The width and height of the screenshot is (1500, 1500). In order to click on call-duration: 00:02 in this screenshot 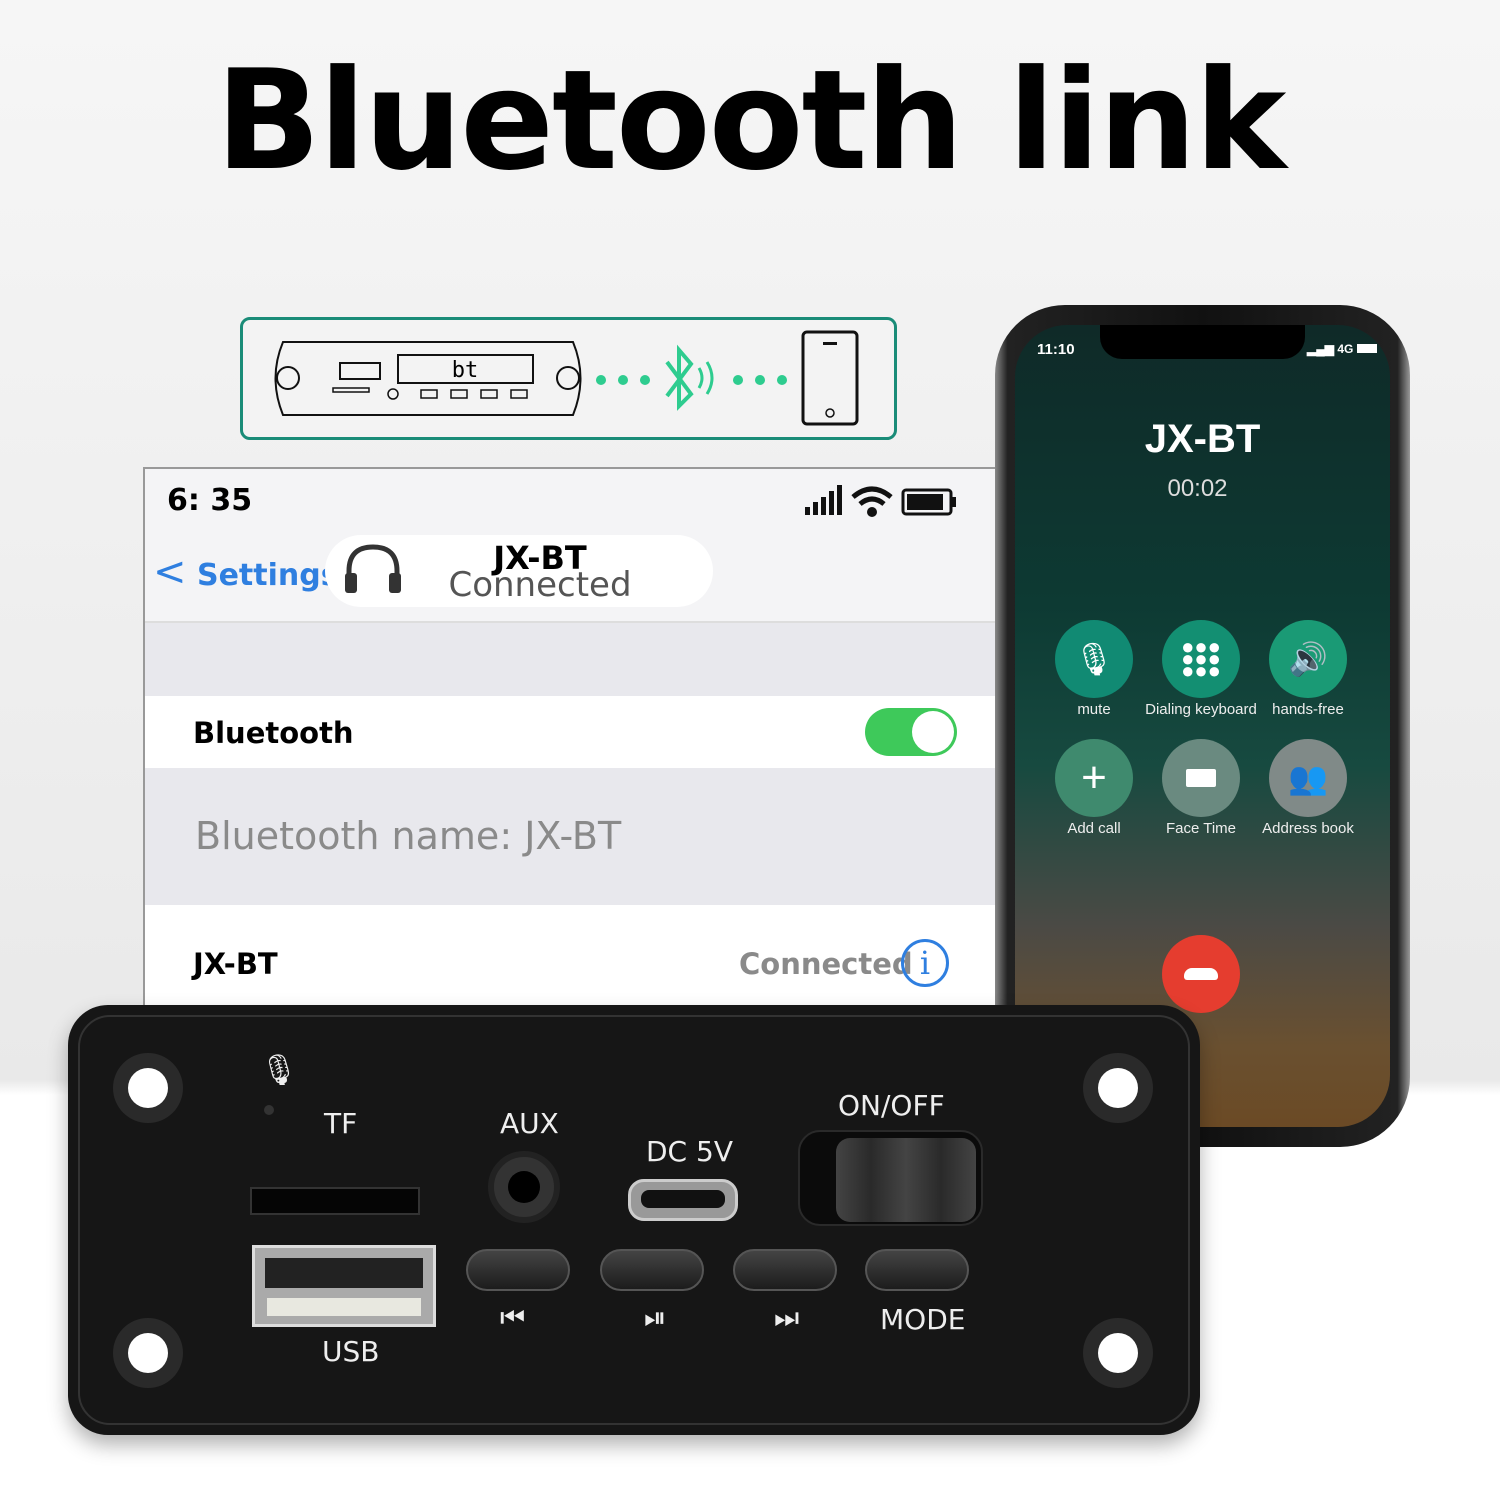, I will do `click(1197, 488)`.